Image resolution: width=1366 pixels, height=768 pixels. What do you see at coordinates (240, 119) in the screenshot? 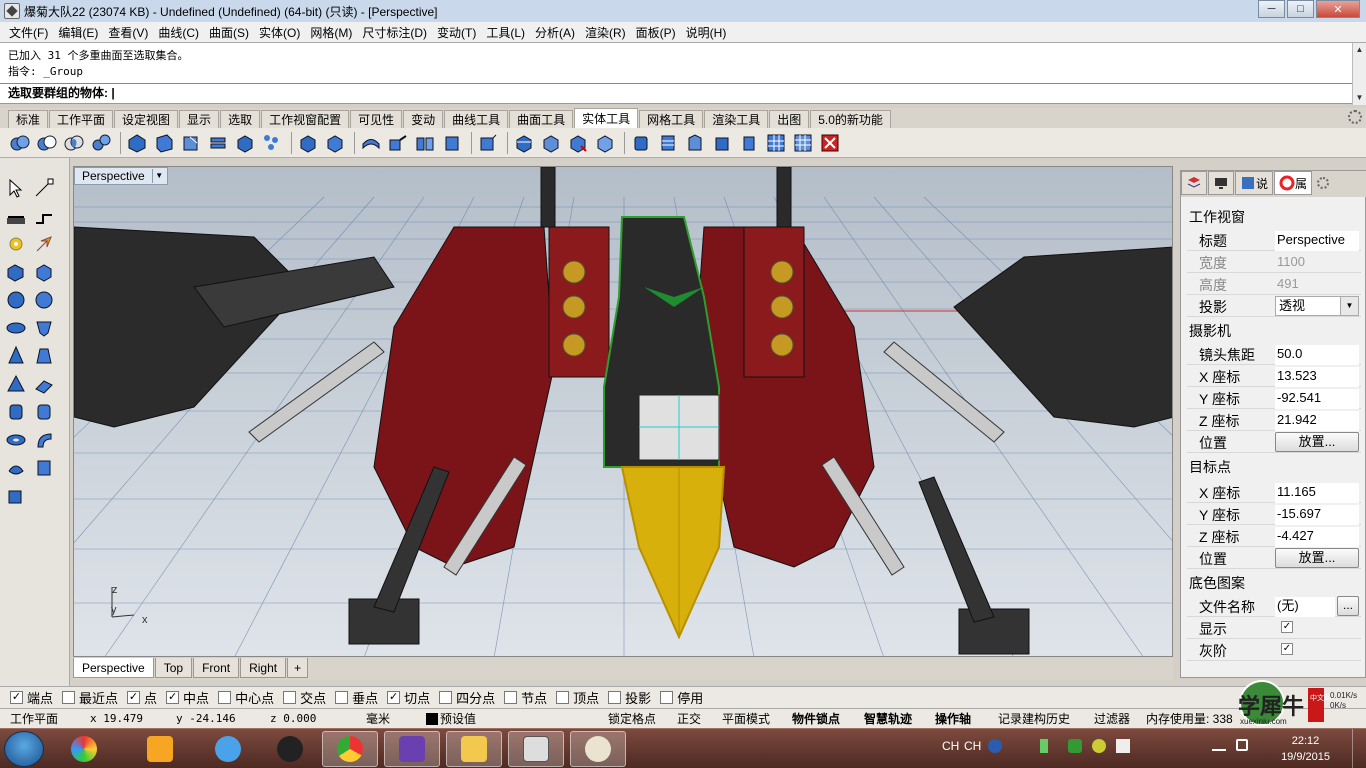
I see `tab-select: 选取` at bounding box center [240, 119].